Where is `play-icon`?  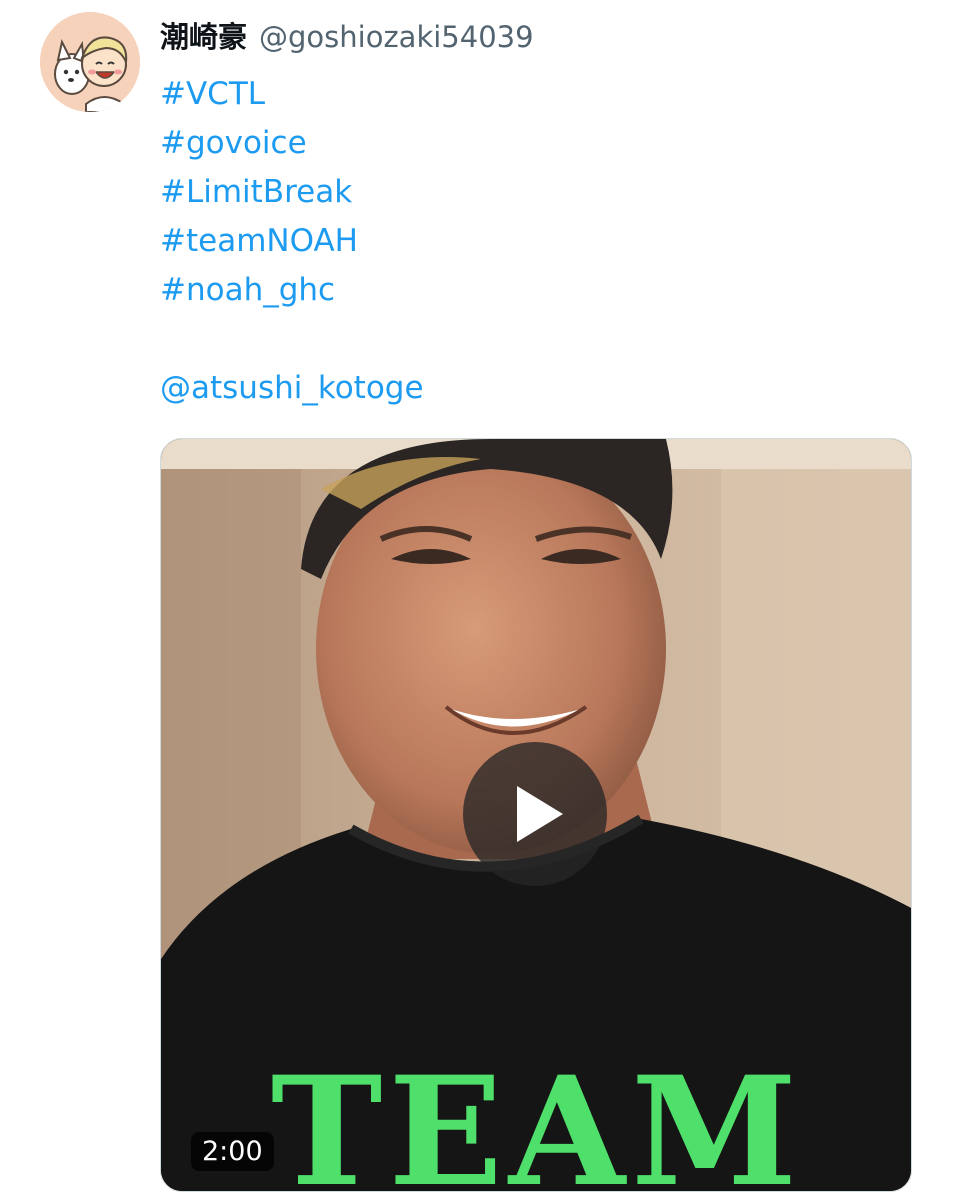
play-icon is located at coordinates (540, 814).